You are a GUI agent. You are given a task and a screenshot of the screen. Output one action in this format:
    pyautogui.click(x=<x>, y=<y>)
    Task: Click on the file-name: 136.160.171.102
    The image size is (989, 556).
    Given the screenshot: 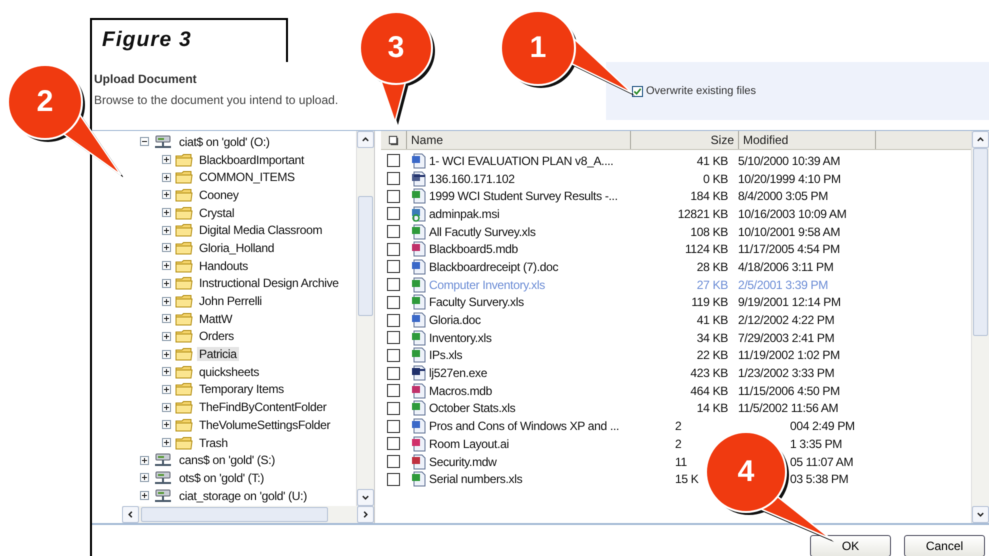 What is the action you would take?
    pyautogui.click(x=472, y=179)
    